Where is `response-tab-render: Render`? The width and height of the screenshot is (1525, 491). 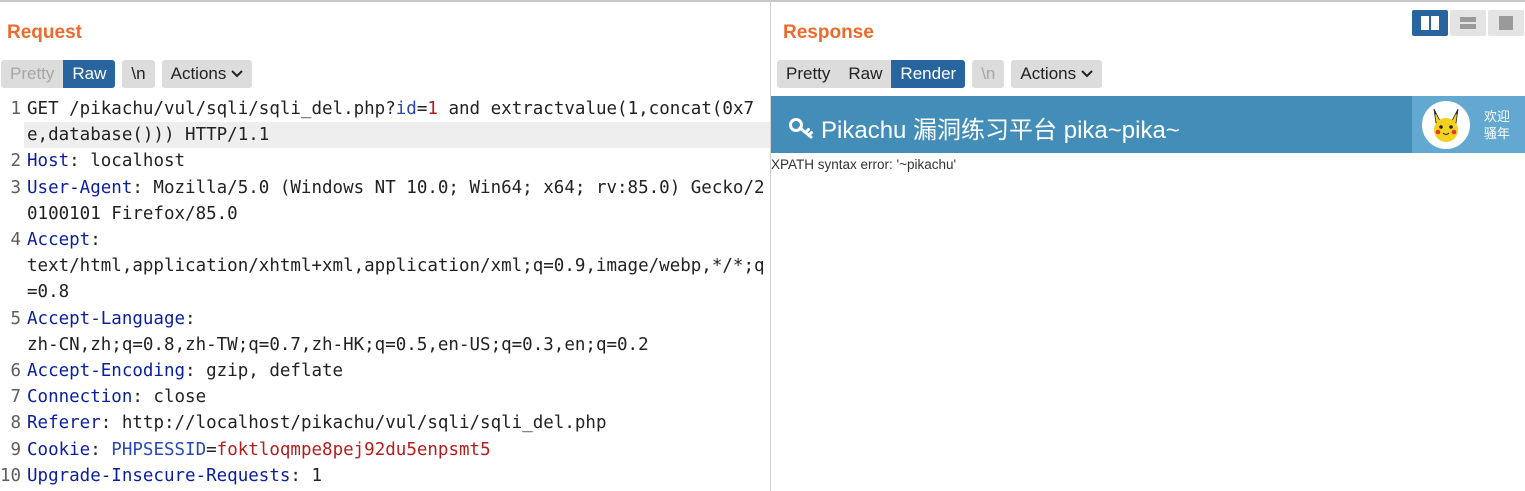
response-tab-render: Render is located at coordinates (928, 74).